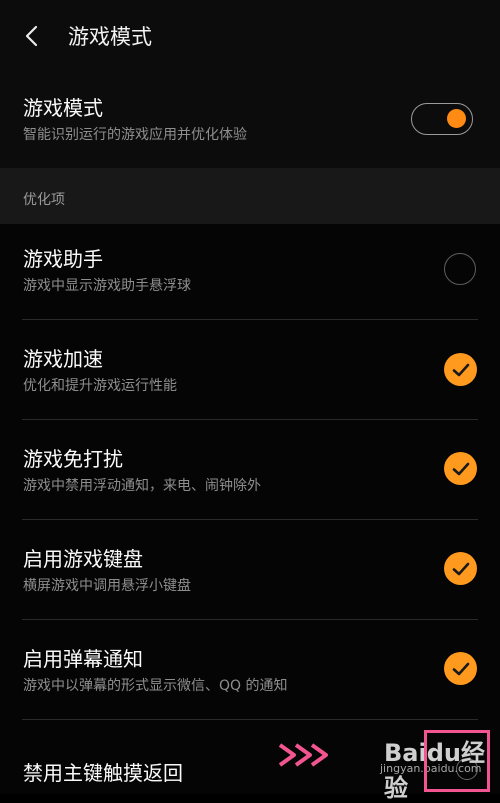 This screenshot has height=803, width=500. Describe the element at coordinates (107, 586) in the screenshot. I see `item-subtitle: 横屏游戏中调用悬浮小键盘` at that location.